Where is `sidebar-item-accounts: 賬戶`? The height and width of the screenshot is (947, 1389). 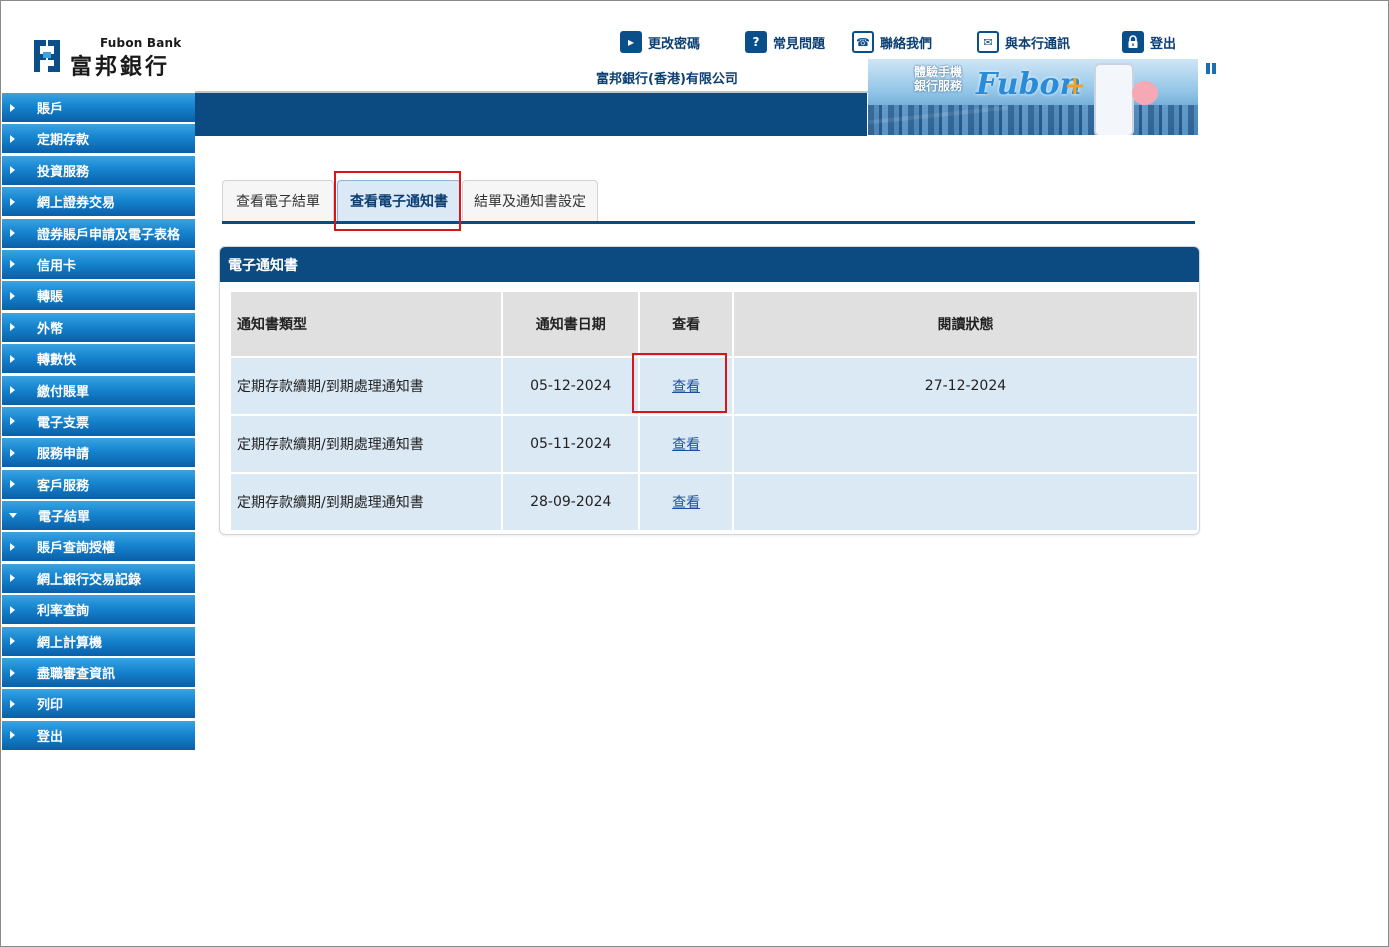 sidebar-item-accounts: 賬戶 is located at coordinates (98, 107).